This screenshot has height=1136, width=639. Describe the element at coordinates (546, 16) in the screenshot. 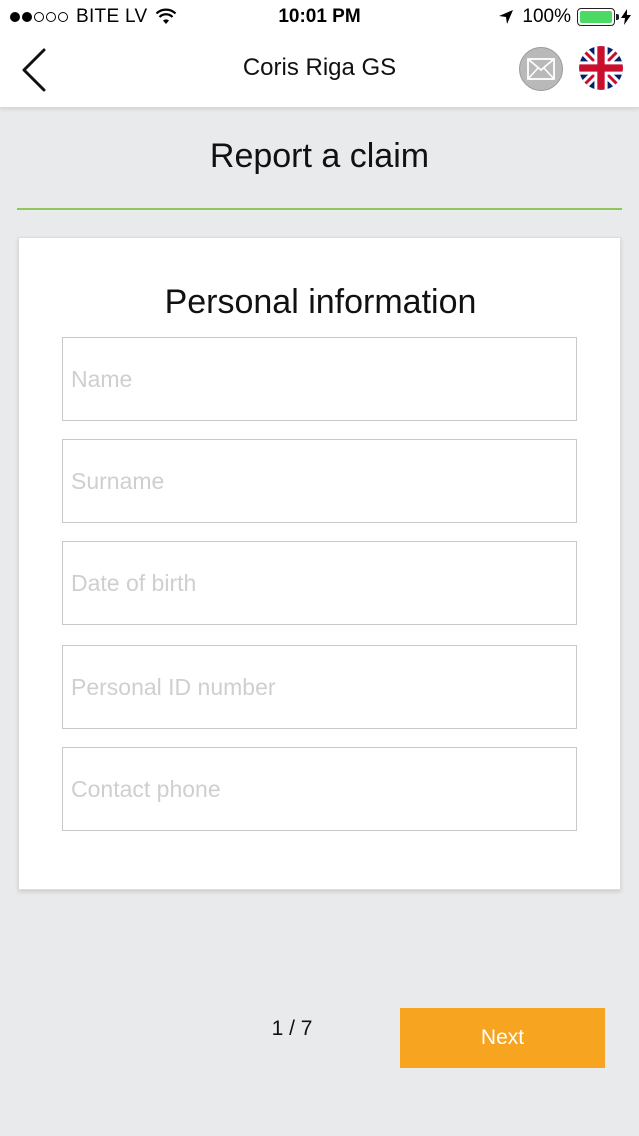

I see `battery-percent: 100%` at that location.